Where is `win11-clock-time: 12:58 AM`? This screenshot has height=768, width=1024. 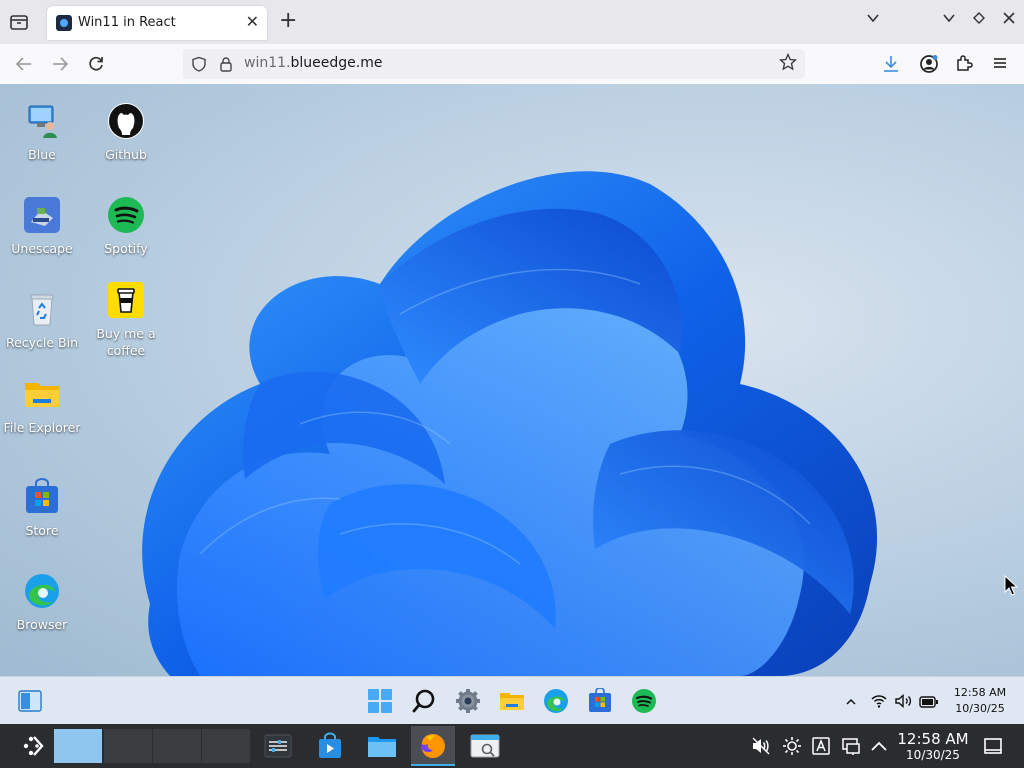
win11-clock-time: 12:58 AM is located at coordinates (980, 692).